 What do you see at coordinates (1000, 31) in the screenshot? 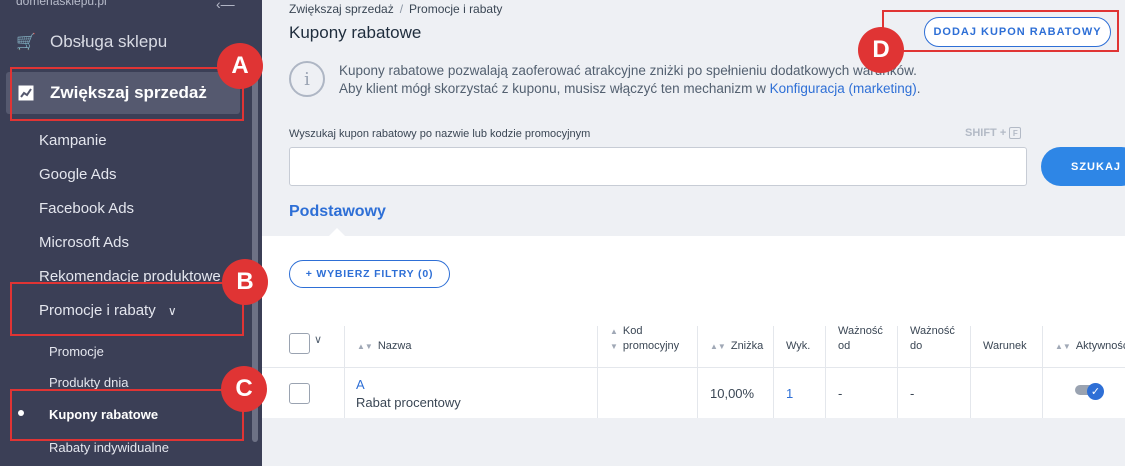
I see `annotation-box-d` at bounding box center [1000, 31].